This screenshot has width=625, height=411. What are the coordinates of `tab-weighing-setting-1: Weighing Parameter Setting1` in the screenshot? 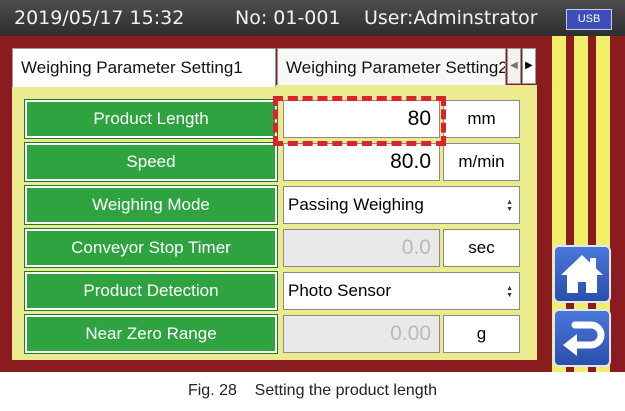 It's located at (144, 67).